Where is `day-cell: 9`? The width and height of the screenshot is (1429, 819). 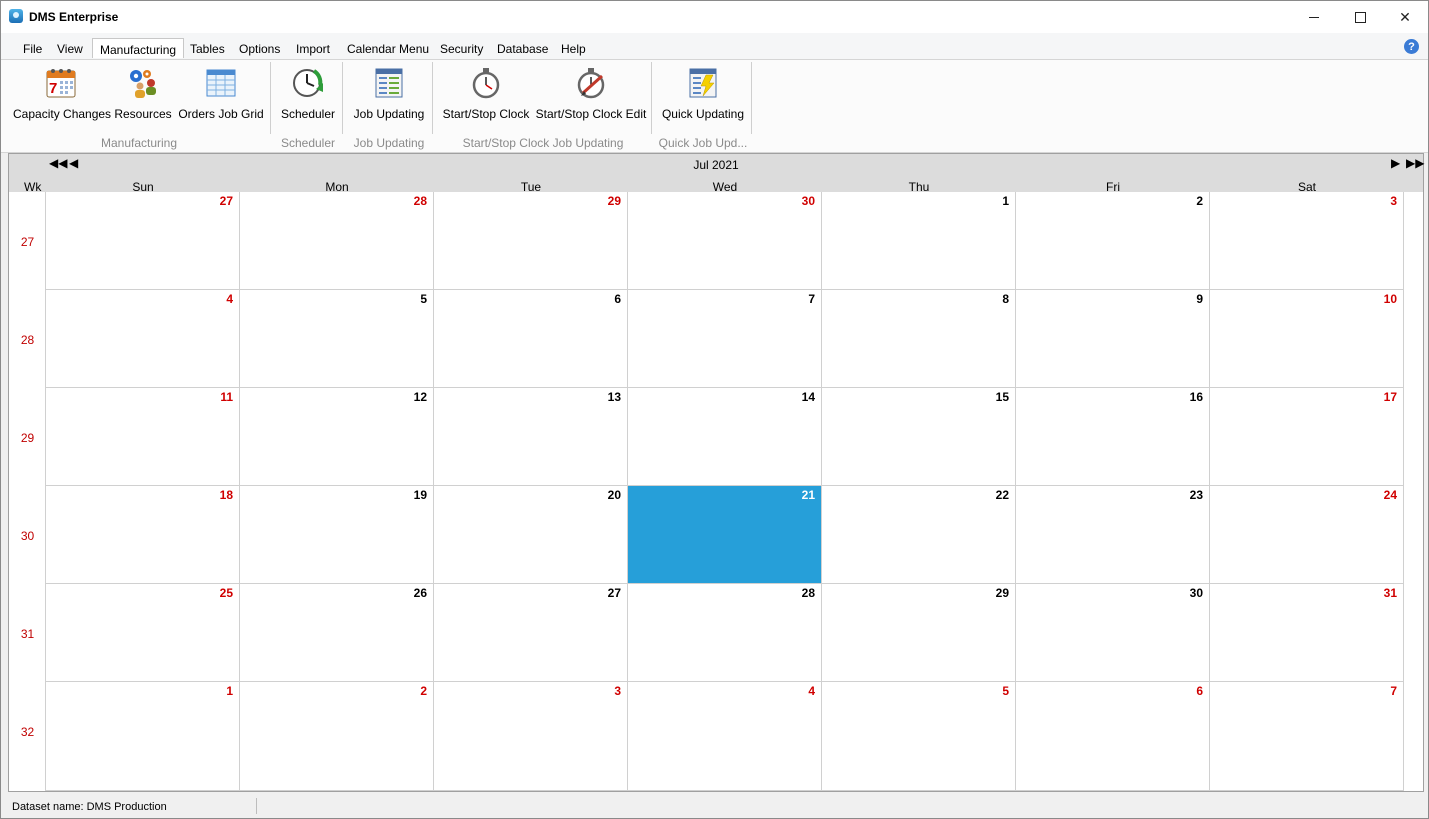
day-cell: 9 is located at coordinates (1113, 339).